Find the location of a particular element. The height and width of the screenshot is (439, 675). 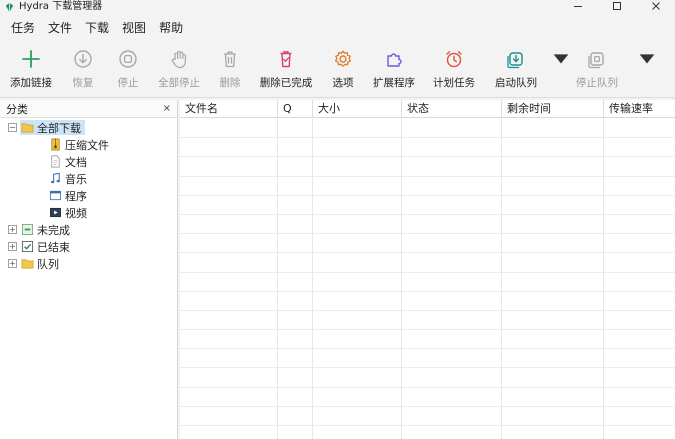

delete-completed-button: 删除已完成 is located at coordinates (286, 68).